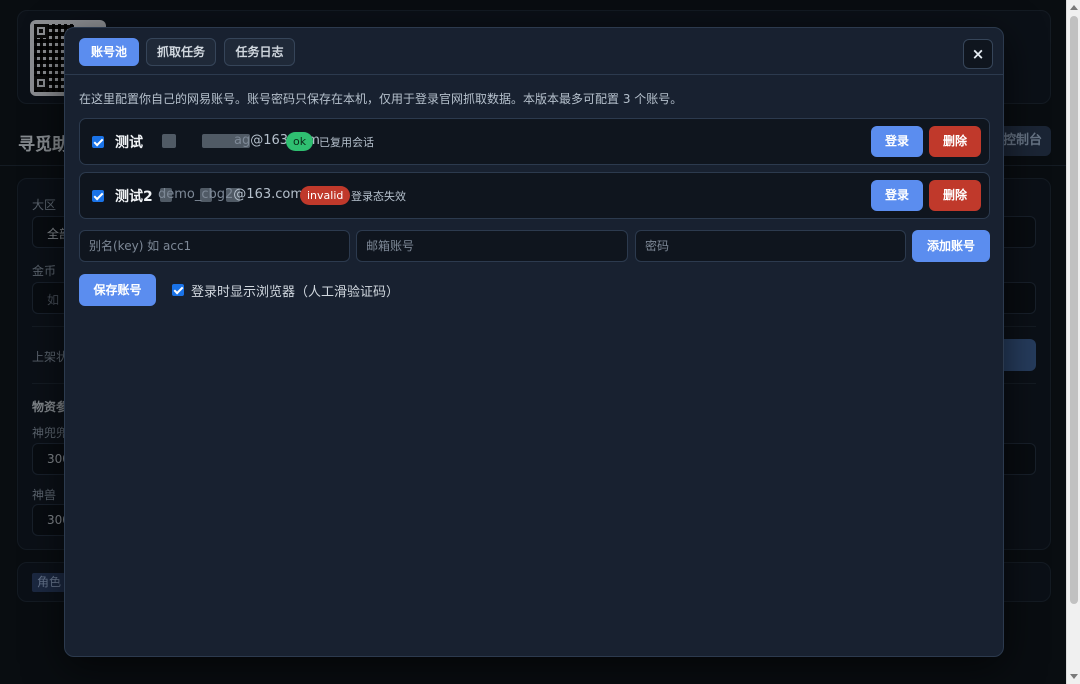 The width and height of the screenshot is (1080, 684). Describe the element at coordinates (181, 52) in the screenshot. I see `tab-fetch-tasks: 抓取任务` at that location.